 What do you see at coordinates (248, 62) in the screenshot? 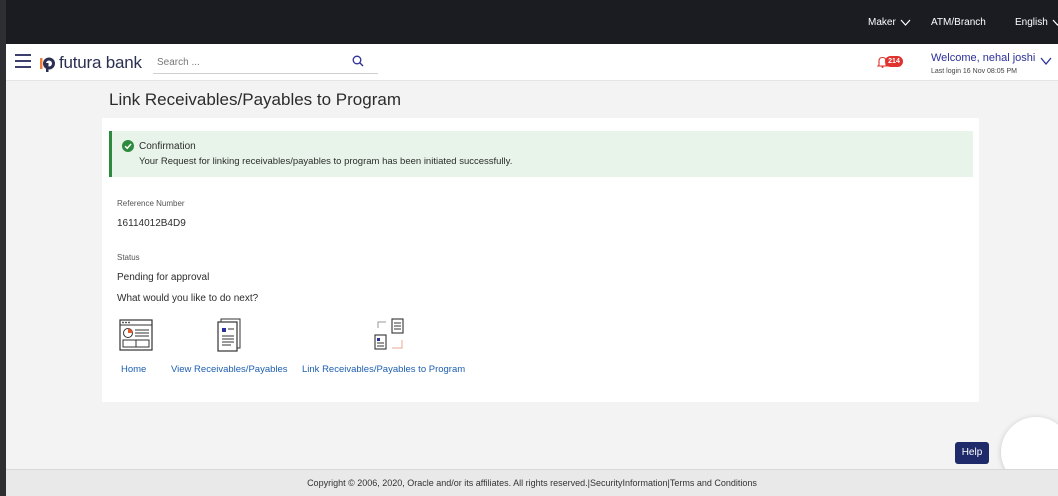
I see `search-input` at bounding box center [248, 62].